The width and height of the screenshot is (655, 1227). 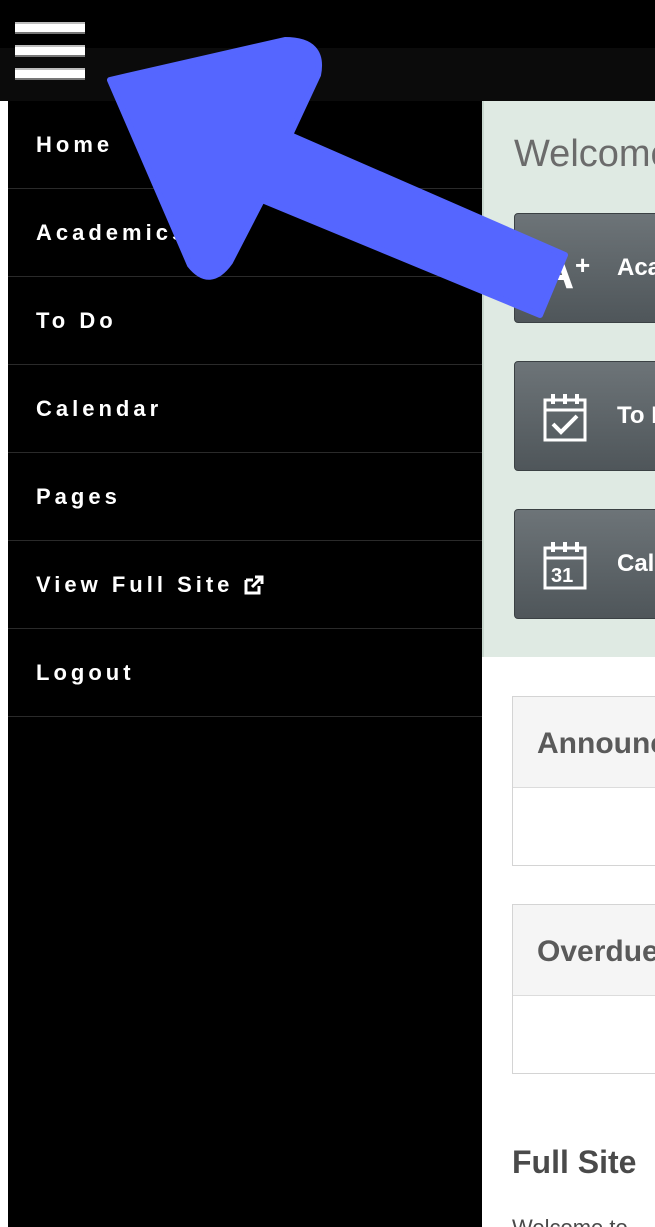 What do you see at coordinates (567, 418) in the screenshot?
I see `calendar-check-icon` at bounding box center [567, 418].